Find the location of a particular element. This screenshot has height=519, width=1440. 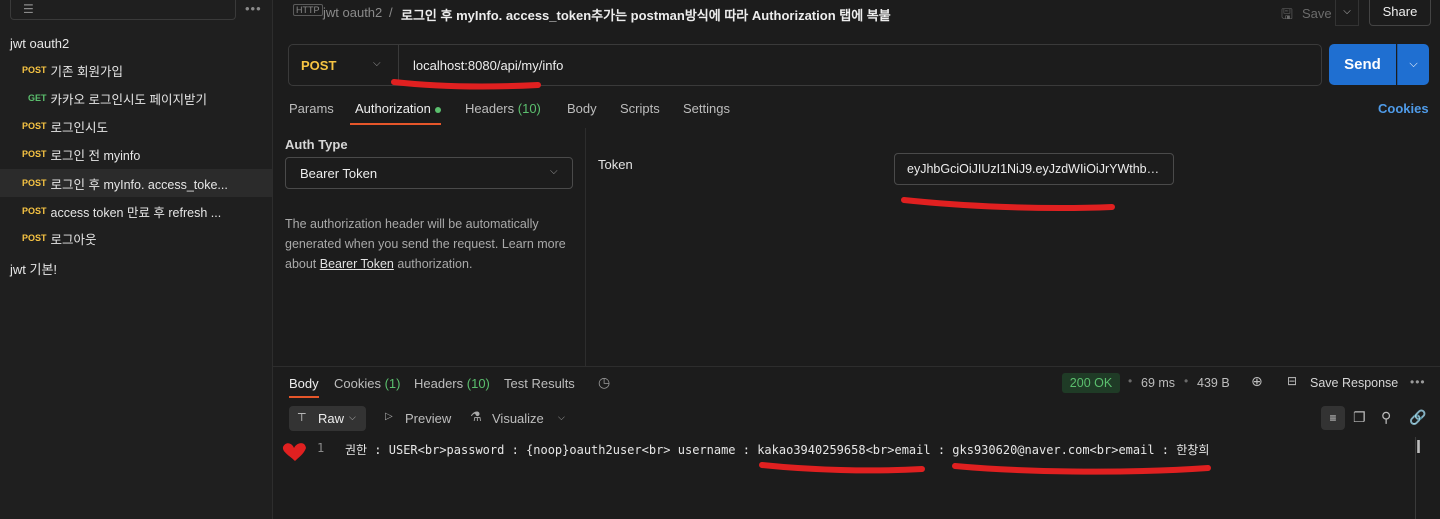

tab-body: Body is located at coordinates (582, 108).